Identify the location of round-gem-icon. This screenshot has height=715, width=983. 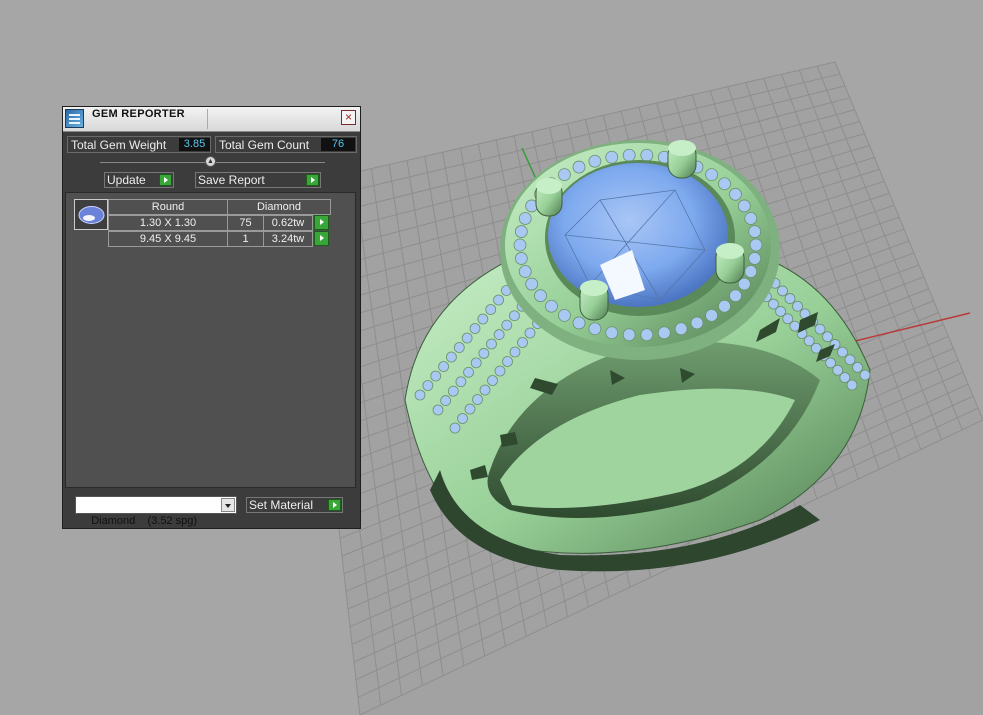
(91, 214).